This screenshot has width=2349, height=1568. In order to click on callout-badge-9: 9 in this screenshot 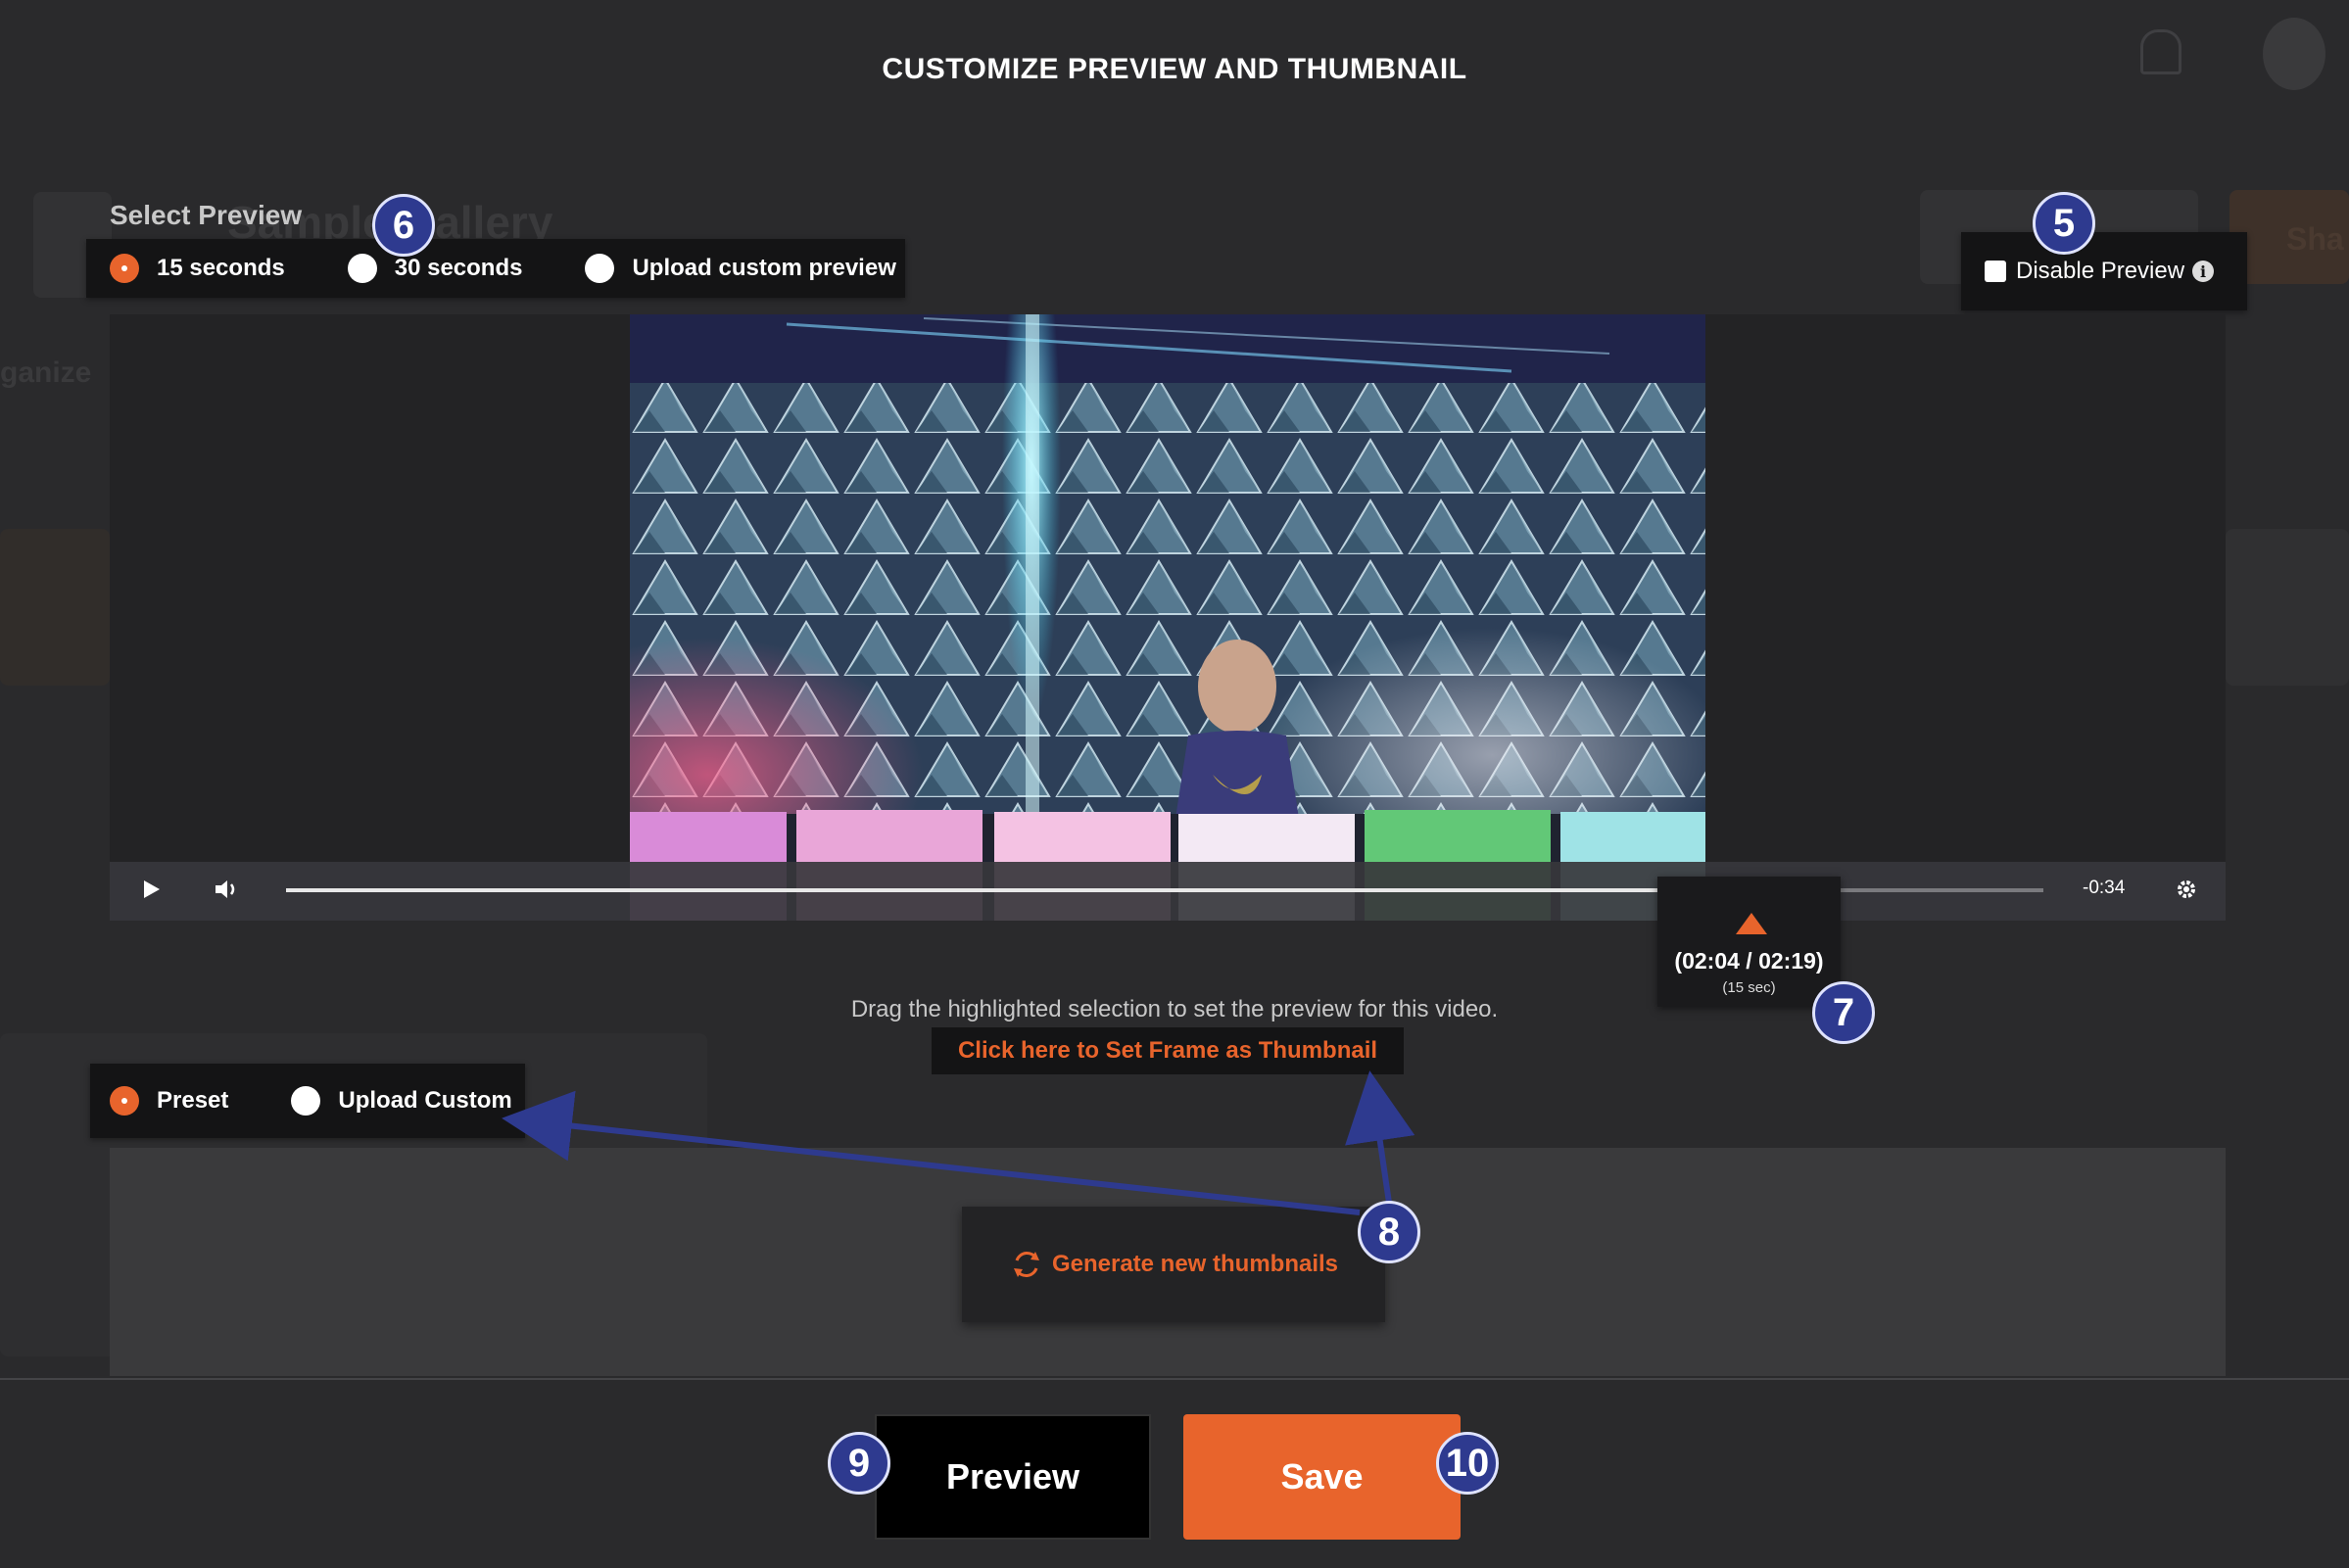, I will do `click(859, 1463)`.